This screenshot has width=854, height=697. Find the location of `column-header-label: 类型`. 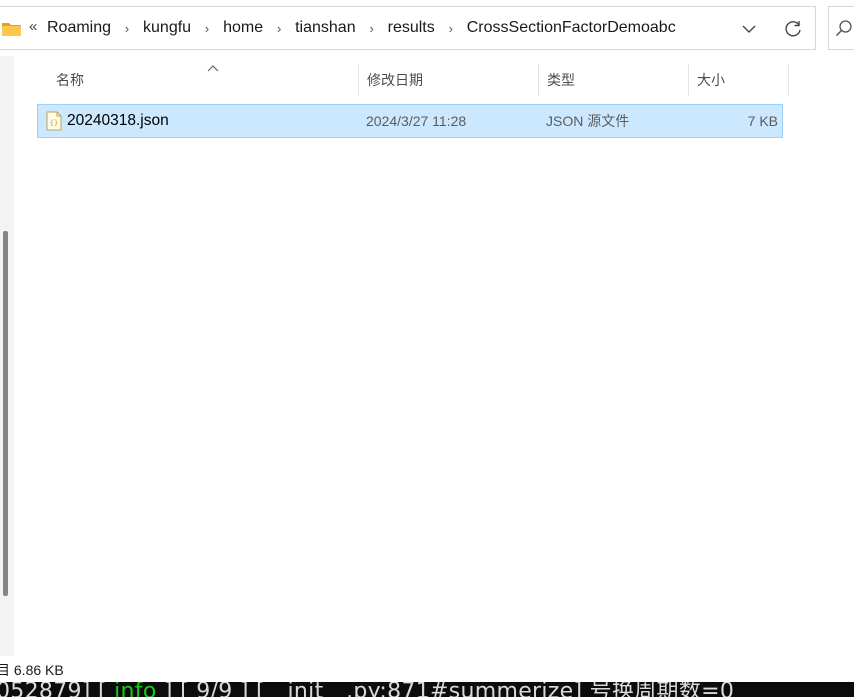

column-header-label: 类型 is located at coordinates (561, 80).